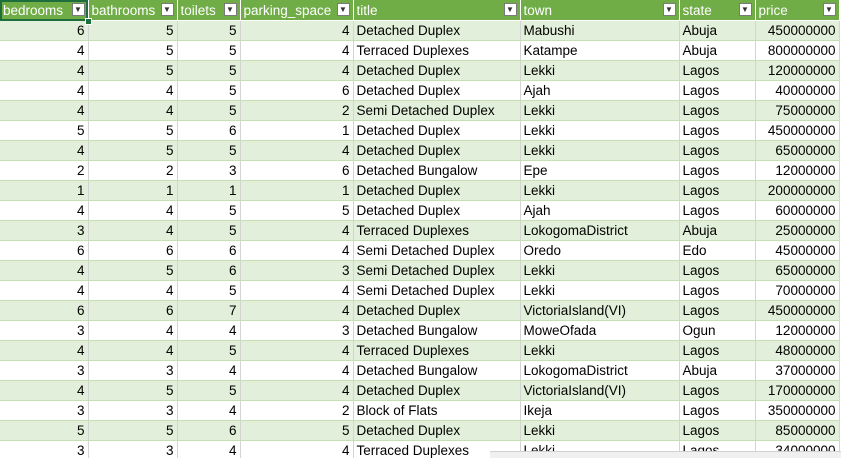  I want to click on cell-bedrooms: 1, so click(44, 190).